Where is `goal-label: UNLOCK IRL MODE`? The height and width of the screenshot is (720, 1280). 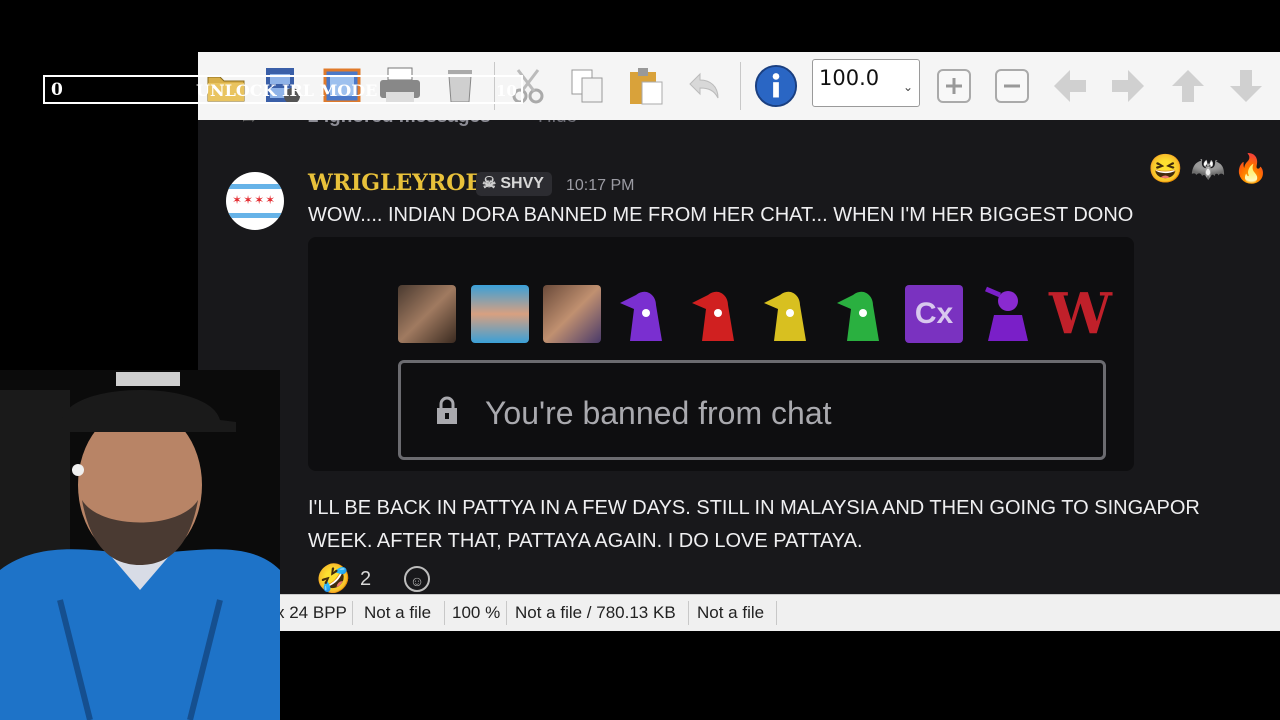 goal-label: UNLOCK IRL MODE is located at coordinates (287, 90).